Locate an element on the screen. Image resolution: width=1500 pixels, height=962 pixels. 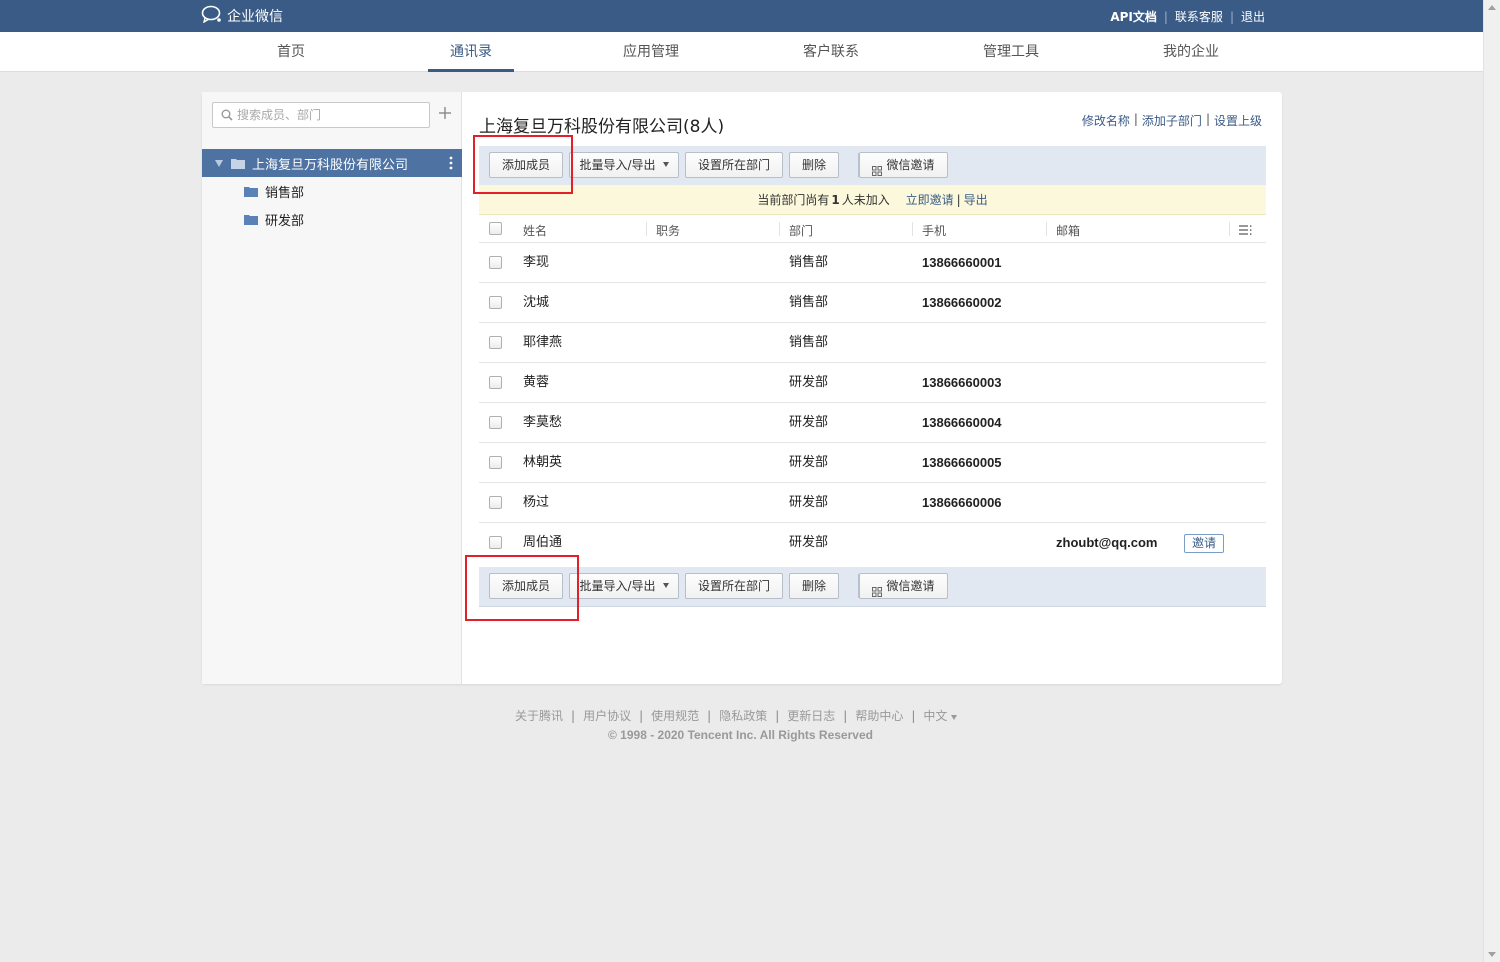
dropdown-arrow-icon is located at coordinates (665, 164).